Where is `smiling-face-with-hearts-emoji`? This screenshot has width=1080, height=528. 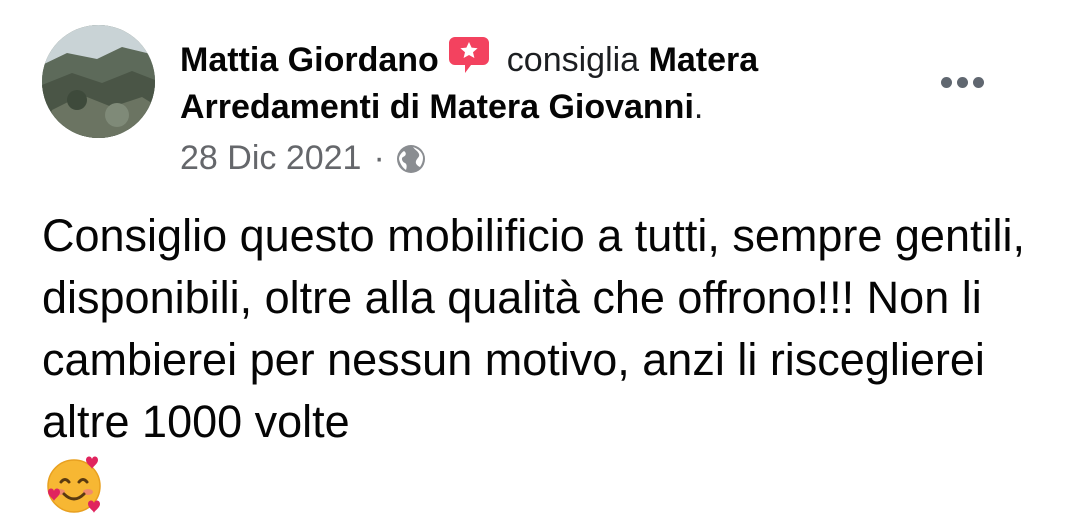
smiling-face-with-hearts-emoji is located at coordinates (74, 484).